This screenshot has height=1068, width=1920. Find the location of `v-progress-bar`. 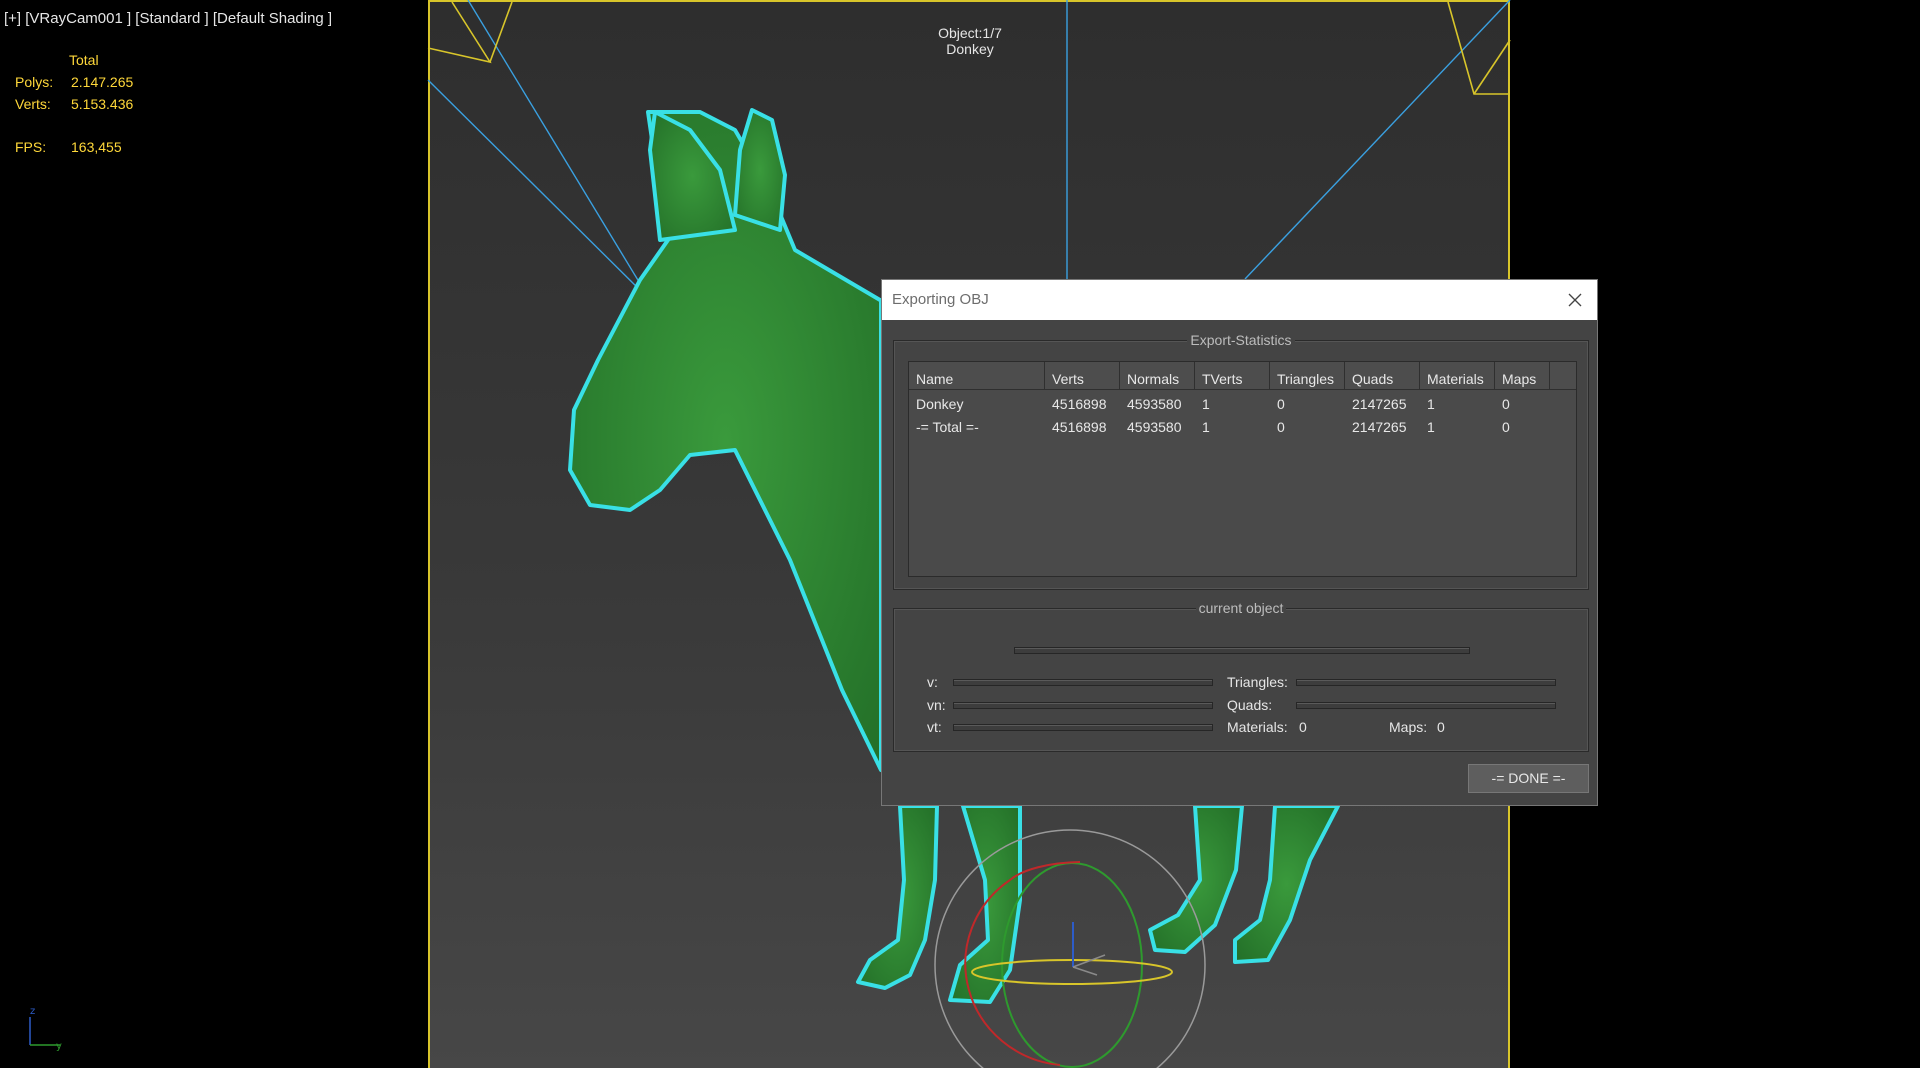

v-progress-bar is located at coordinates (1083, 682).